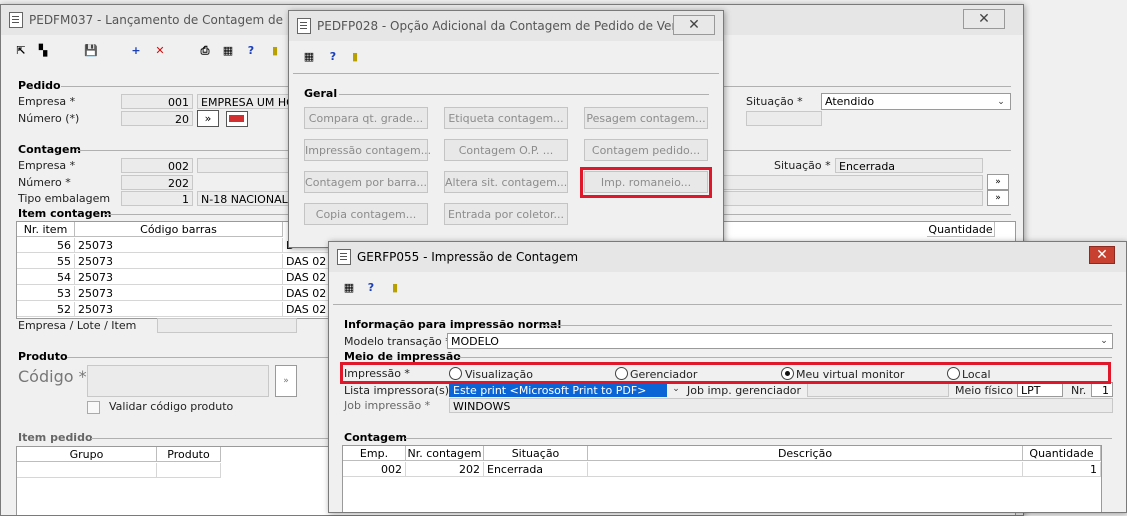  I want to click on gerfp055-titlebar: GERFP055 - Impressão de Contagem ✕, so click(727, 257).